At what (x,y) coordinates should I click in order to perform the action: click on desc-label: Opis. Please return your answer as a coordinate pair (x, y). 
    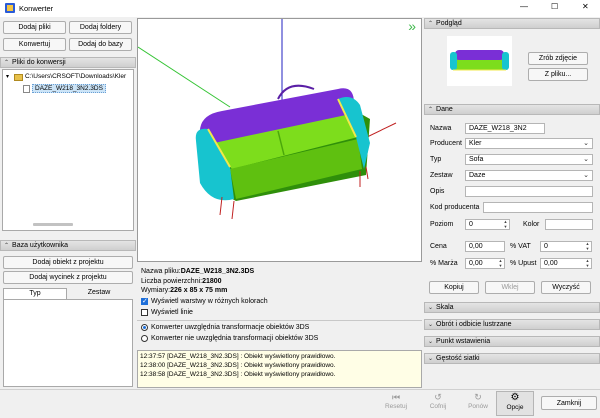
    Looking at the image, I should click on (437, 191).